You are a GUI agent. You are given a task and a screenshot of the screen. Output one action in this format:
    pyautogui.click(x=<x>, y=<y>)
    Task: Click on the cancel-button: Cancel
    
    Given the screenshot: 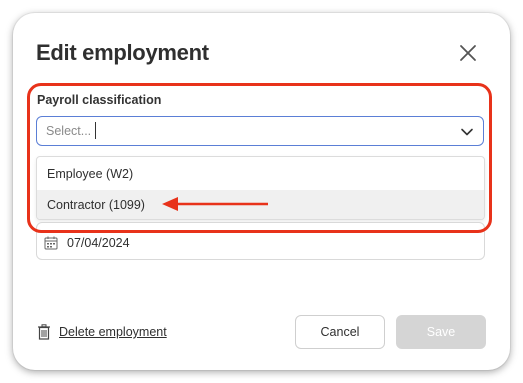 What is the action you would take?
    pyautogui.click(x=340, y=332)
    